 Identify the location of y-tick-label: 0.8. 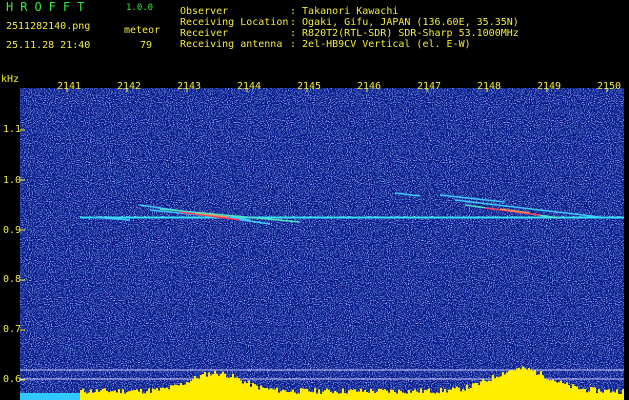
(12, 279).